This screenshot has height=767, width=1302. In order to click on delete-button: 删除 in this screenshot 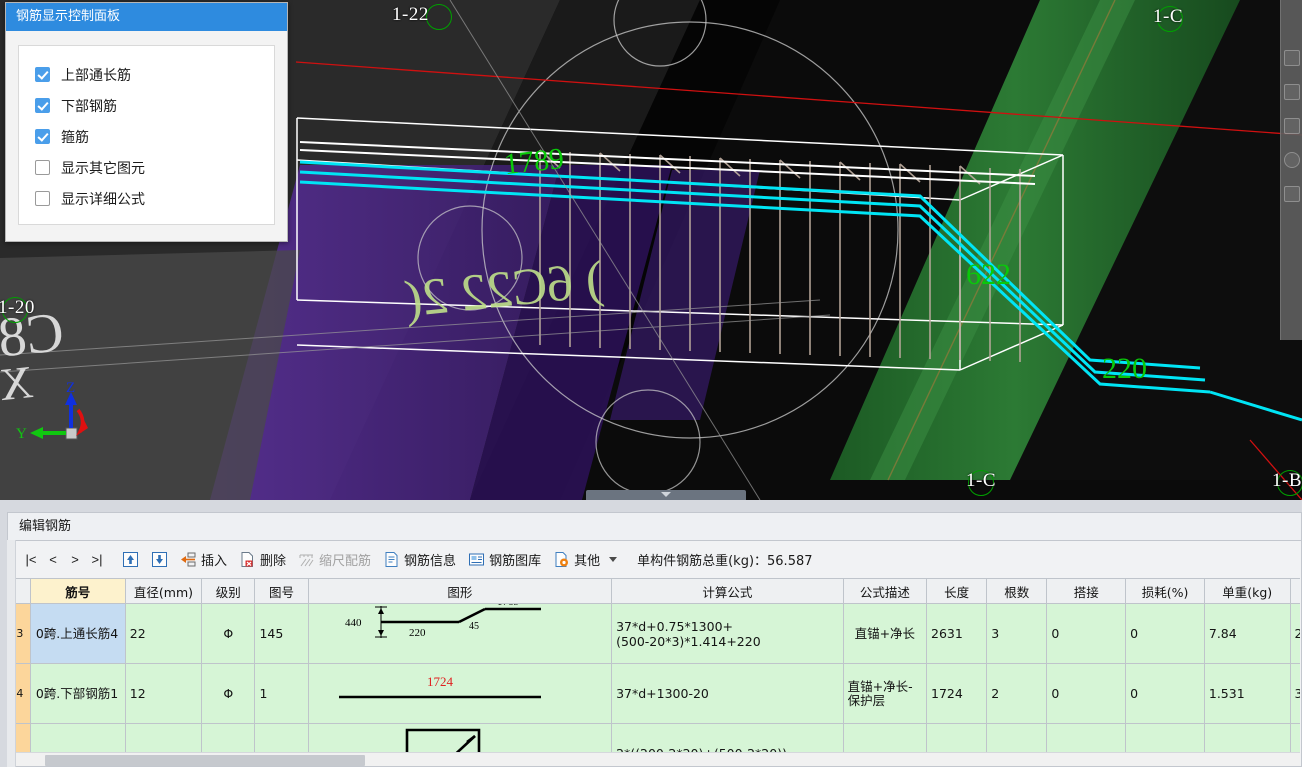, I will do `click(262, 559)`.